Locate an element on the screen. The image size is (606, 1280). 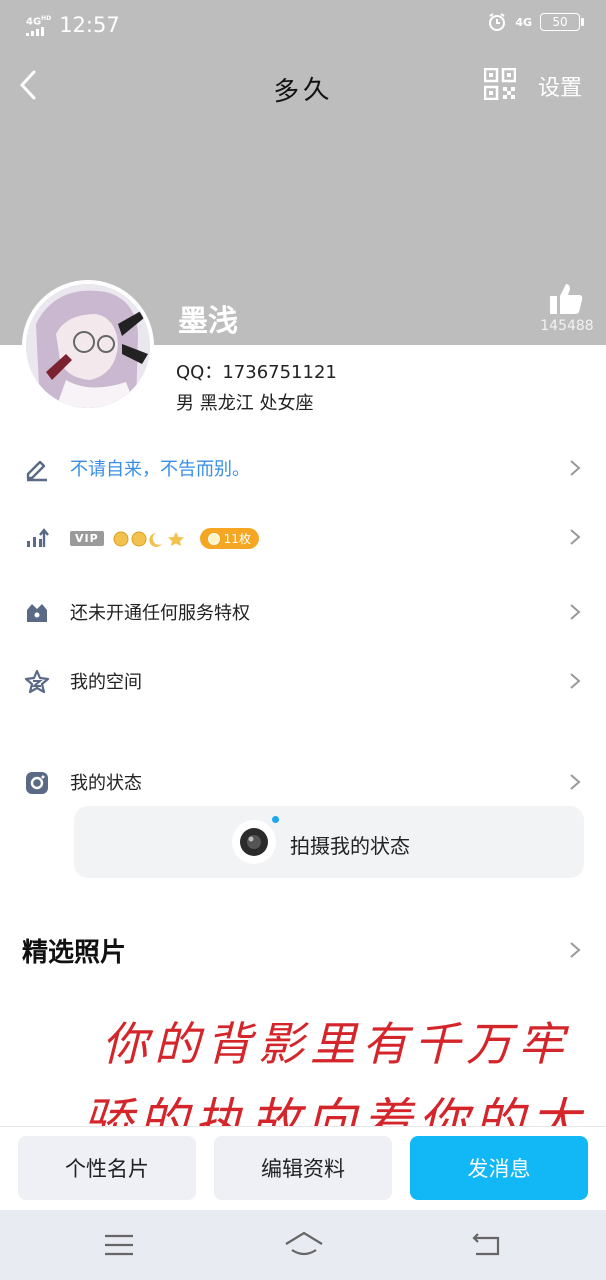
new-dot-indicator is located at coordinates (275, 819).